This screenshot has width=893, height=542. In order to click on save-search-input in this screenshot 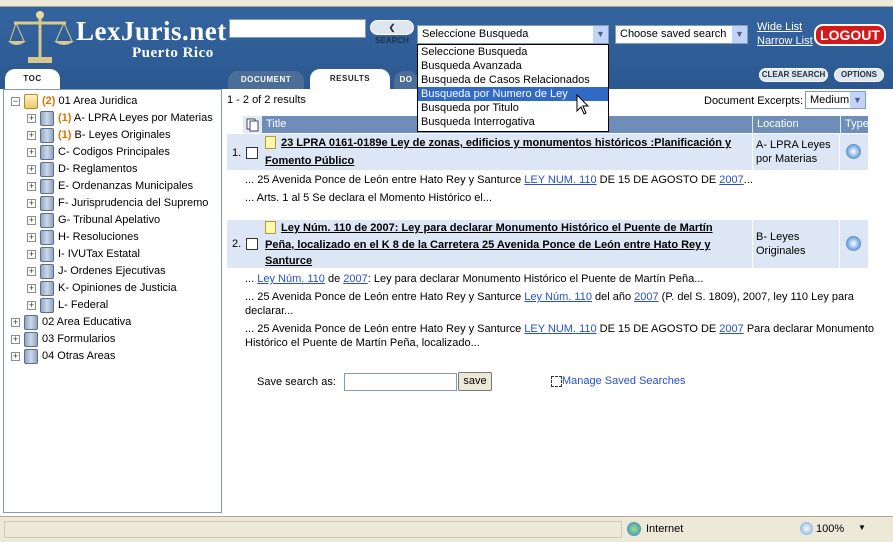, I will do `click(400, 382)`.